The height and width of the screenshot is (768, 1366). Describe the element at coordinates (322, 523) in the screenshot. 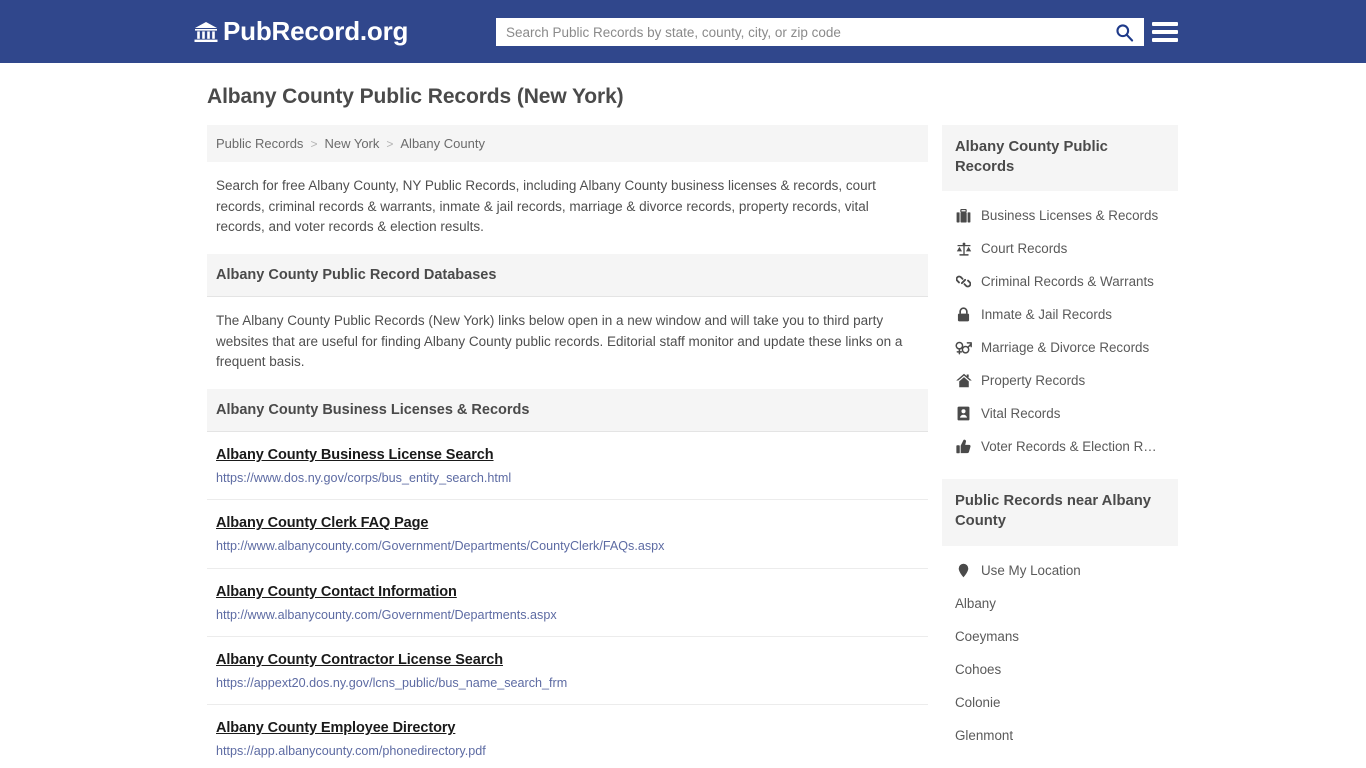

I see `record-link-title: Albany County Clerk FAQ Page` at that location.